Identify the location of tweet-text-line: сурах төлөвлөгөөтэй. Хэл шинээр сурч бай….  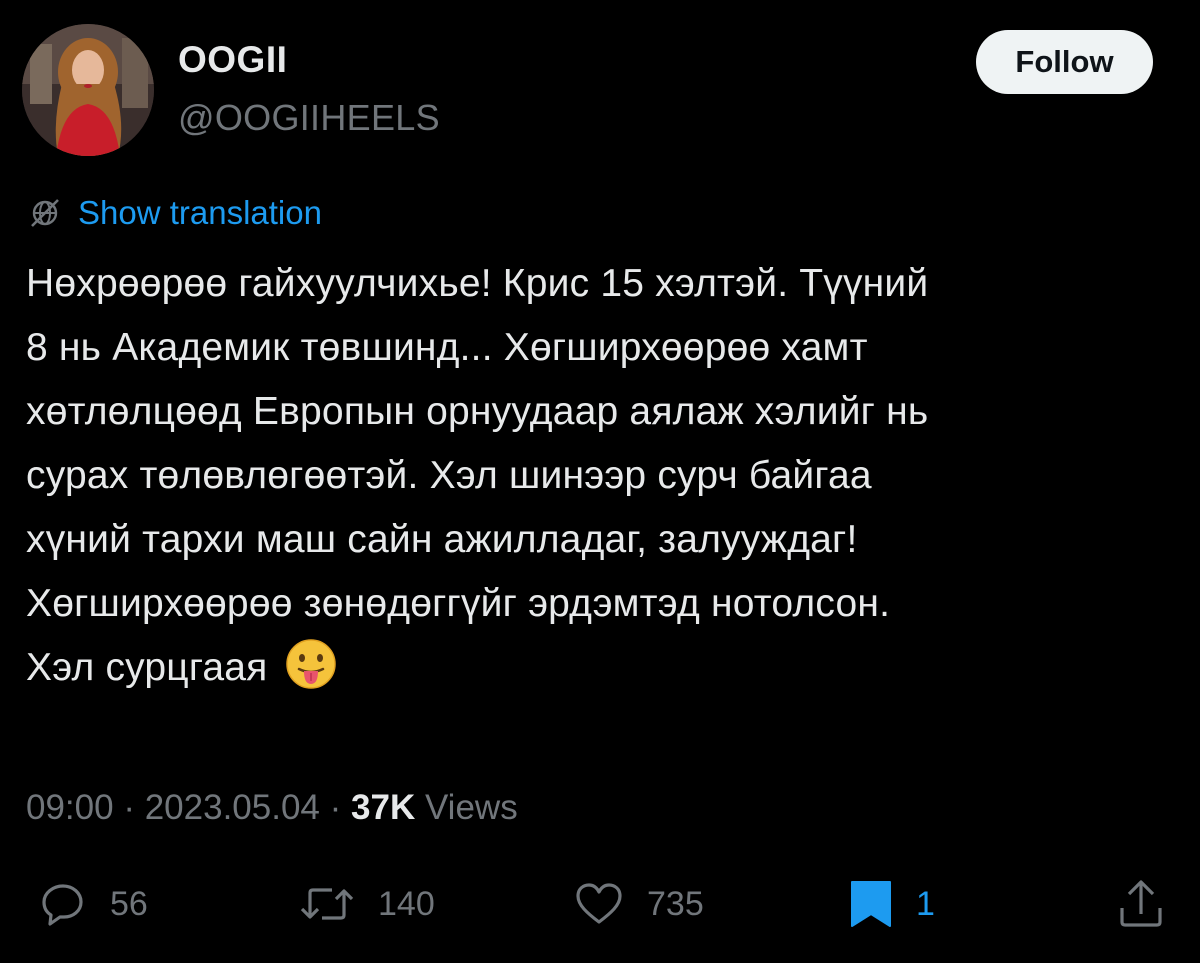
(449, 475).